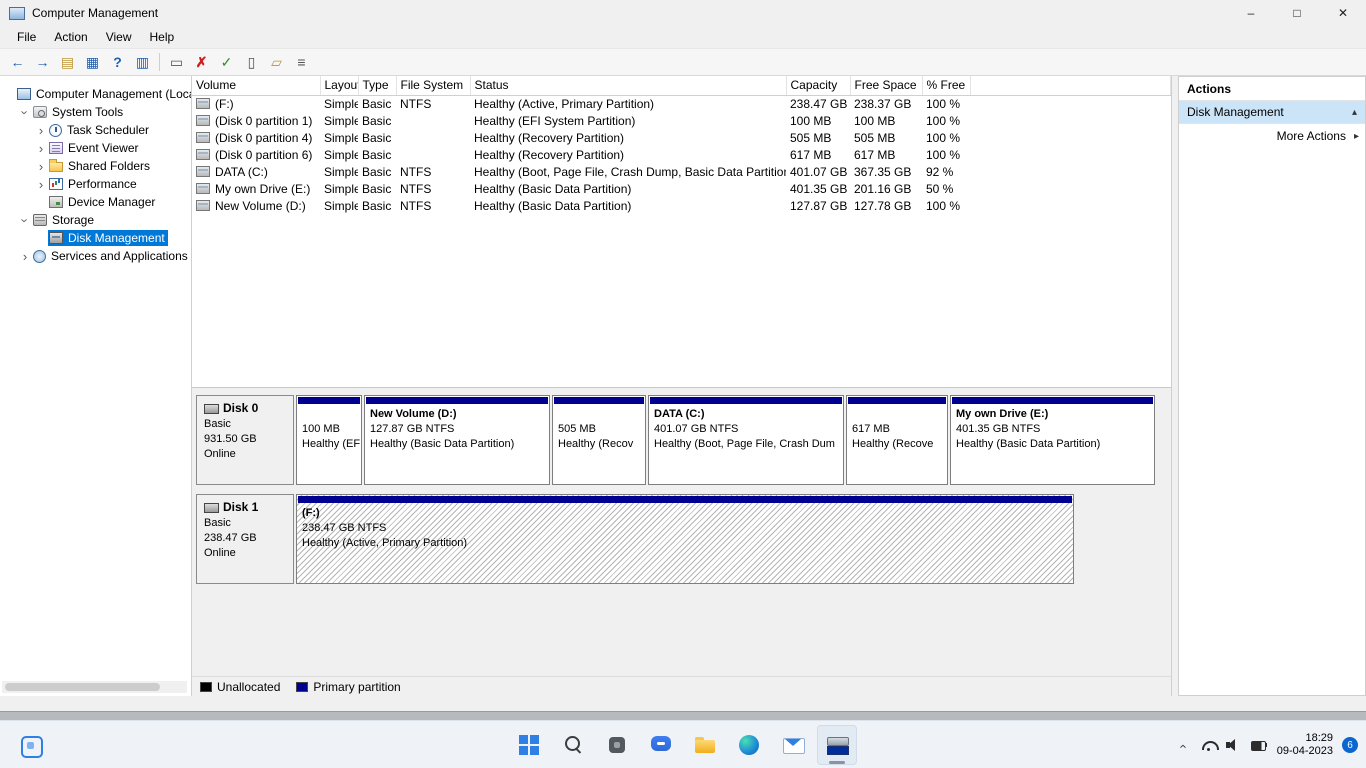 This screenshot has width=1366, height=768. What do you see at coordinates (95, 148) in the screenshot?
I see `tree-item: Event Viewer` at bounding box center [95, 148].